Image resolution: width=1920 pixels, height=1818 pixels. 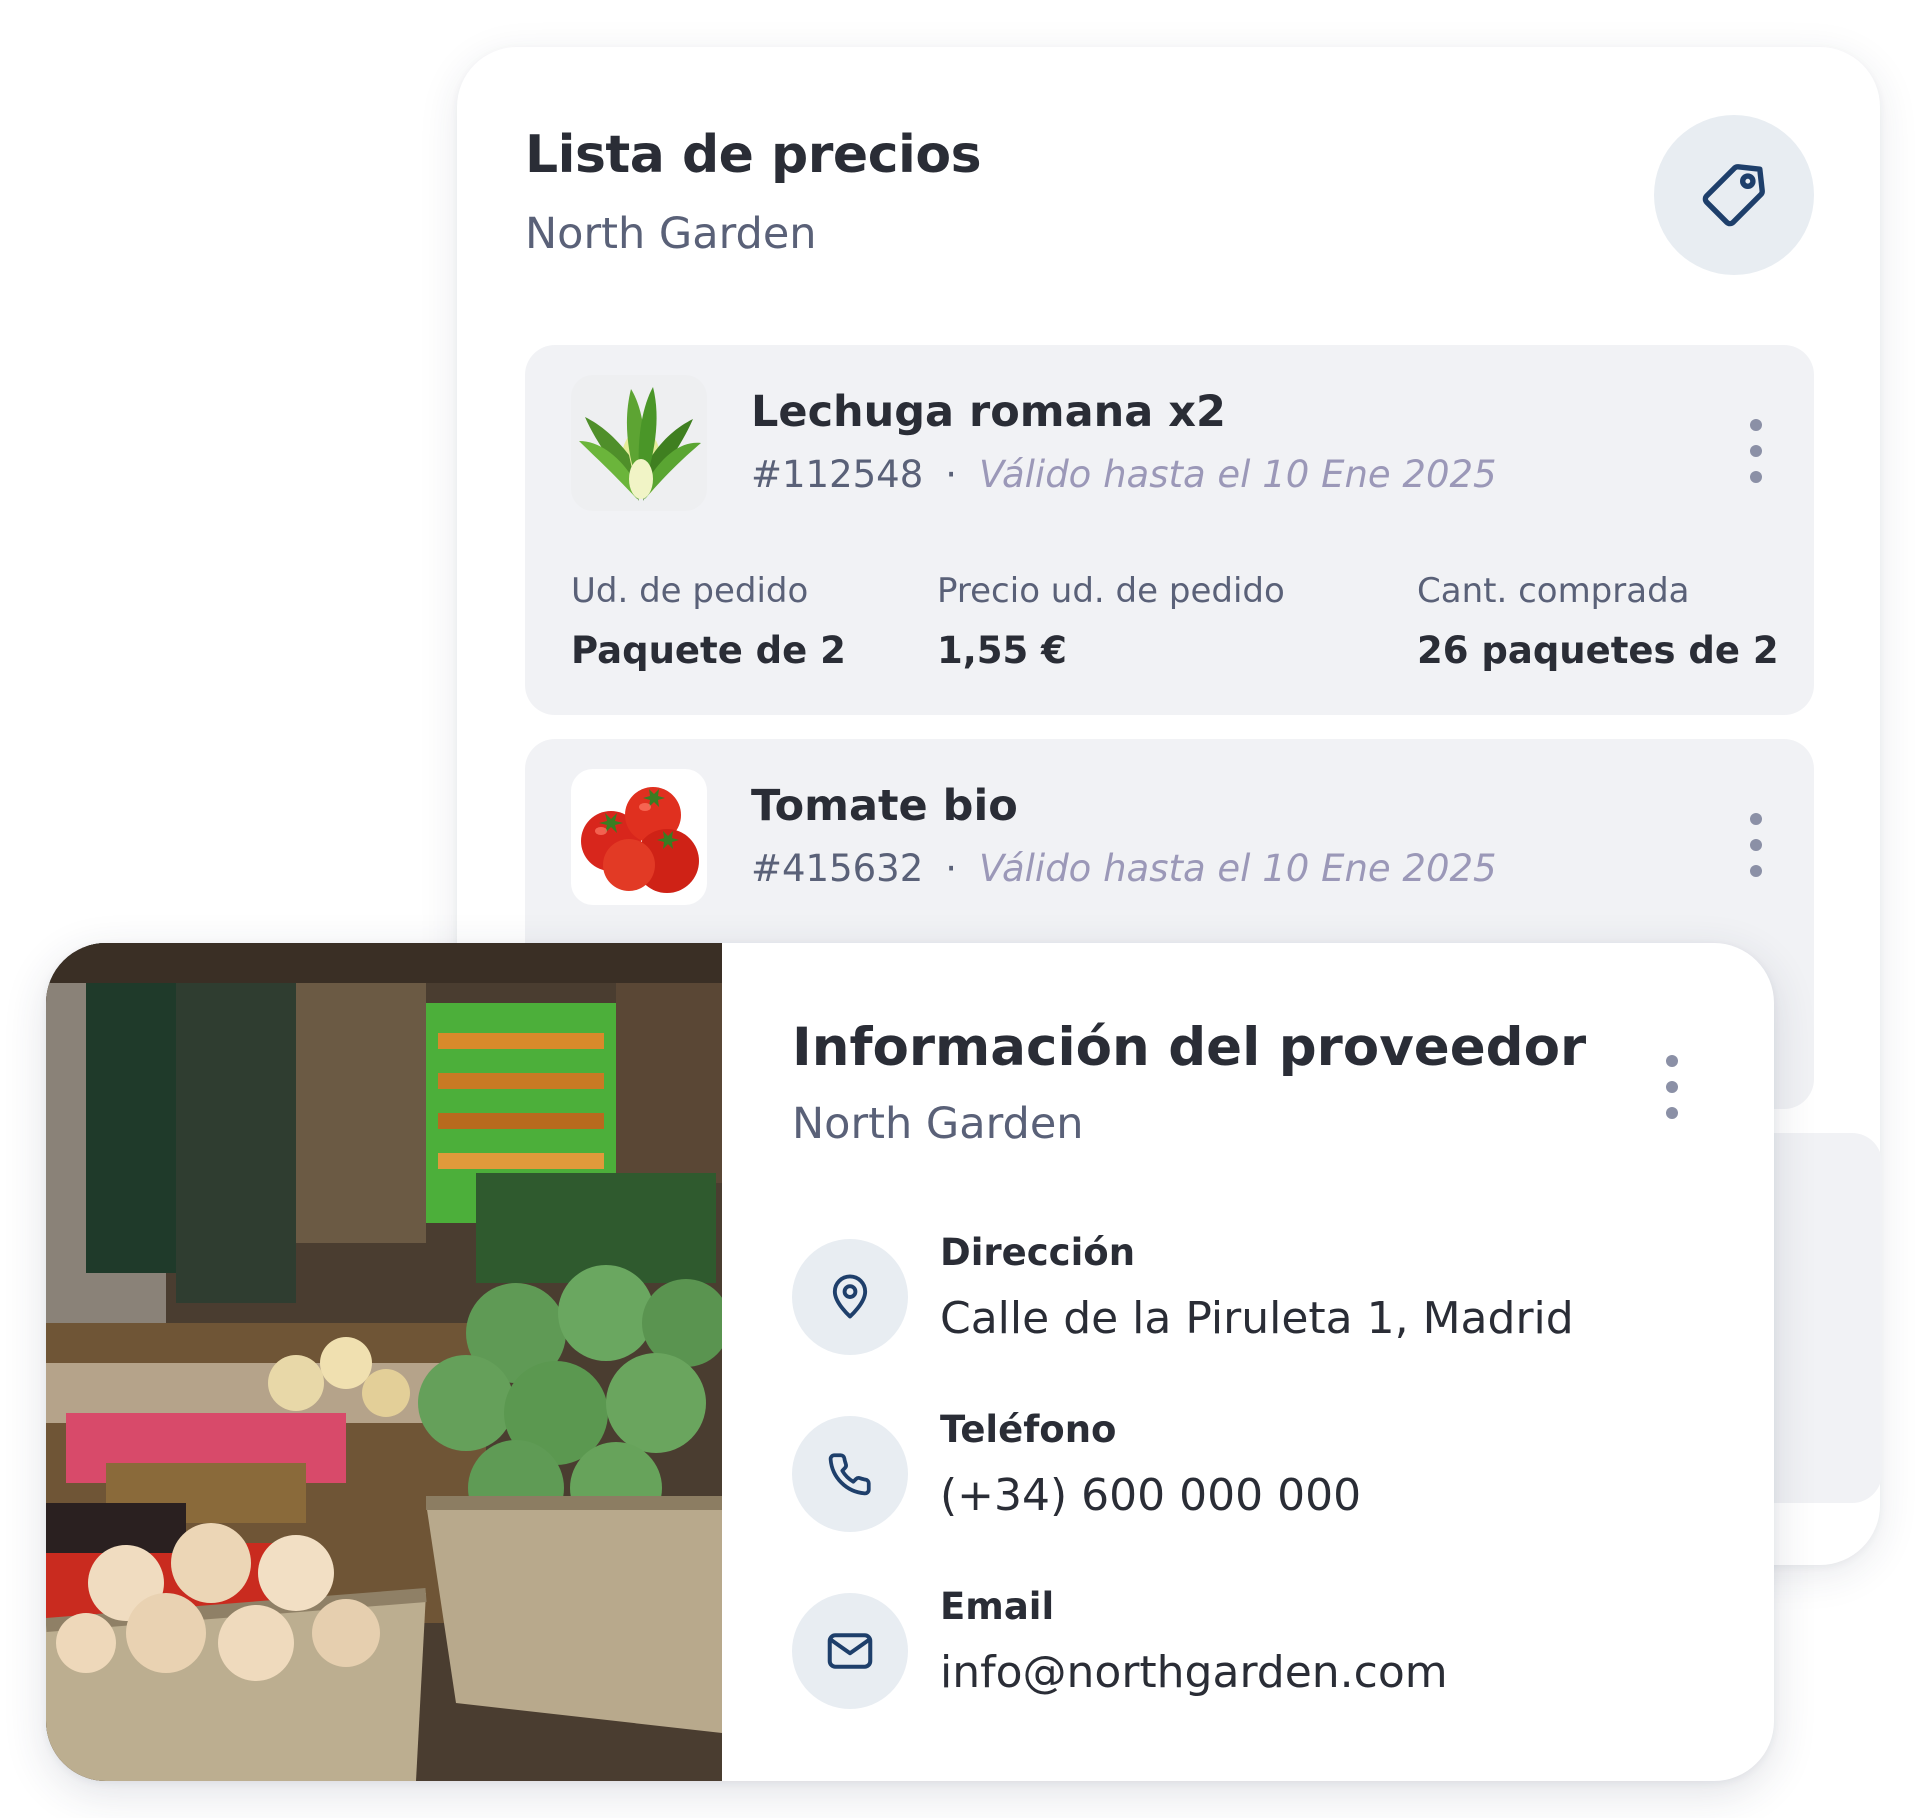 I want to click on contact-label: Dirección, so click(x=1038, y=1252).